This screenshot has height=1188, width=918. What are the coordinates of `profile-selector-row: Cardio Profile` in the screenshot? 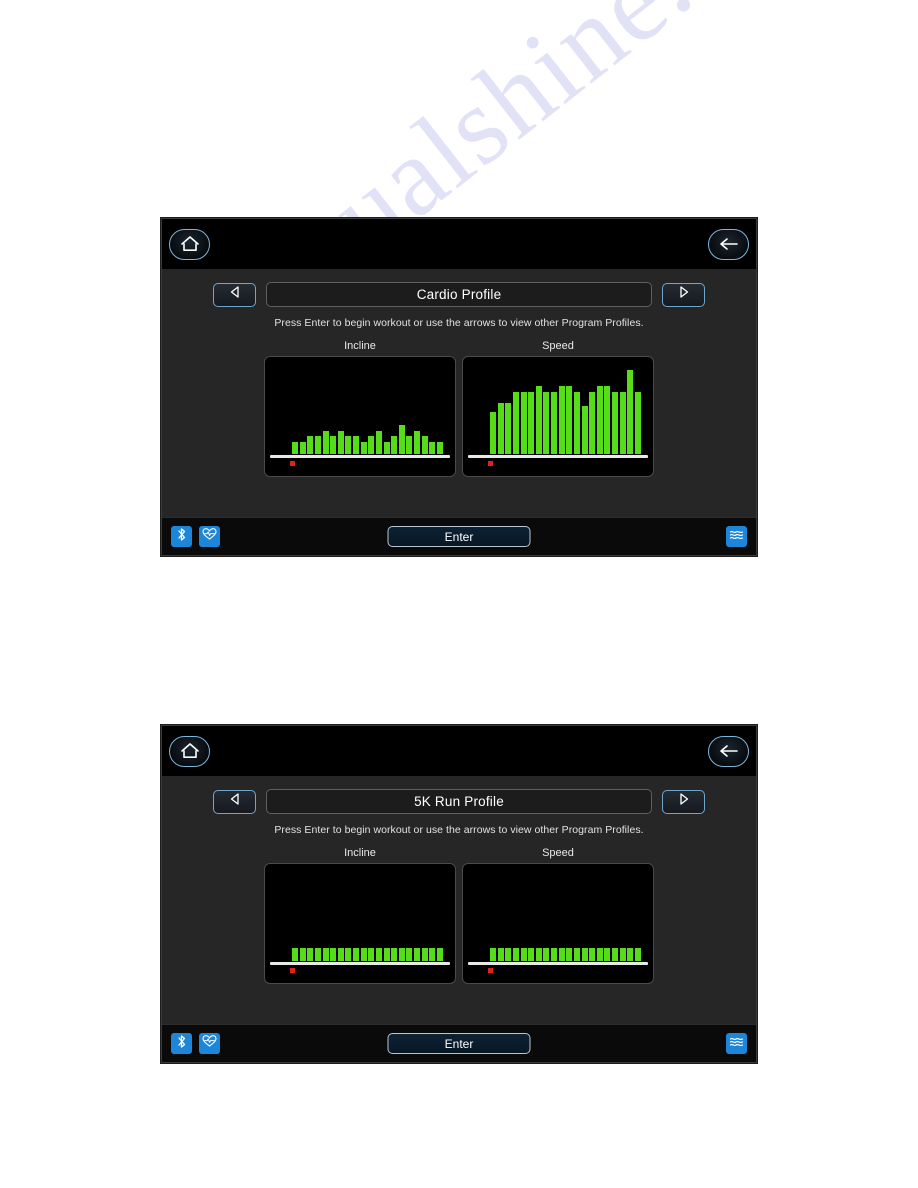 It's located at (459, 294).